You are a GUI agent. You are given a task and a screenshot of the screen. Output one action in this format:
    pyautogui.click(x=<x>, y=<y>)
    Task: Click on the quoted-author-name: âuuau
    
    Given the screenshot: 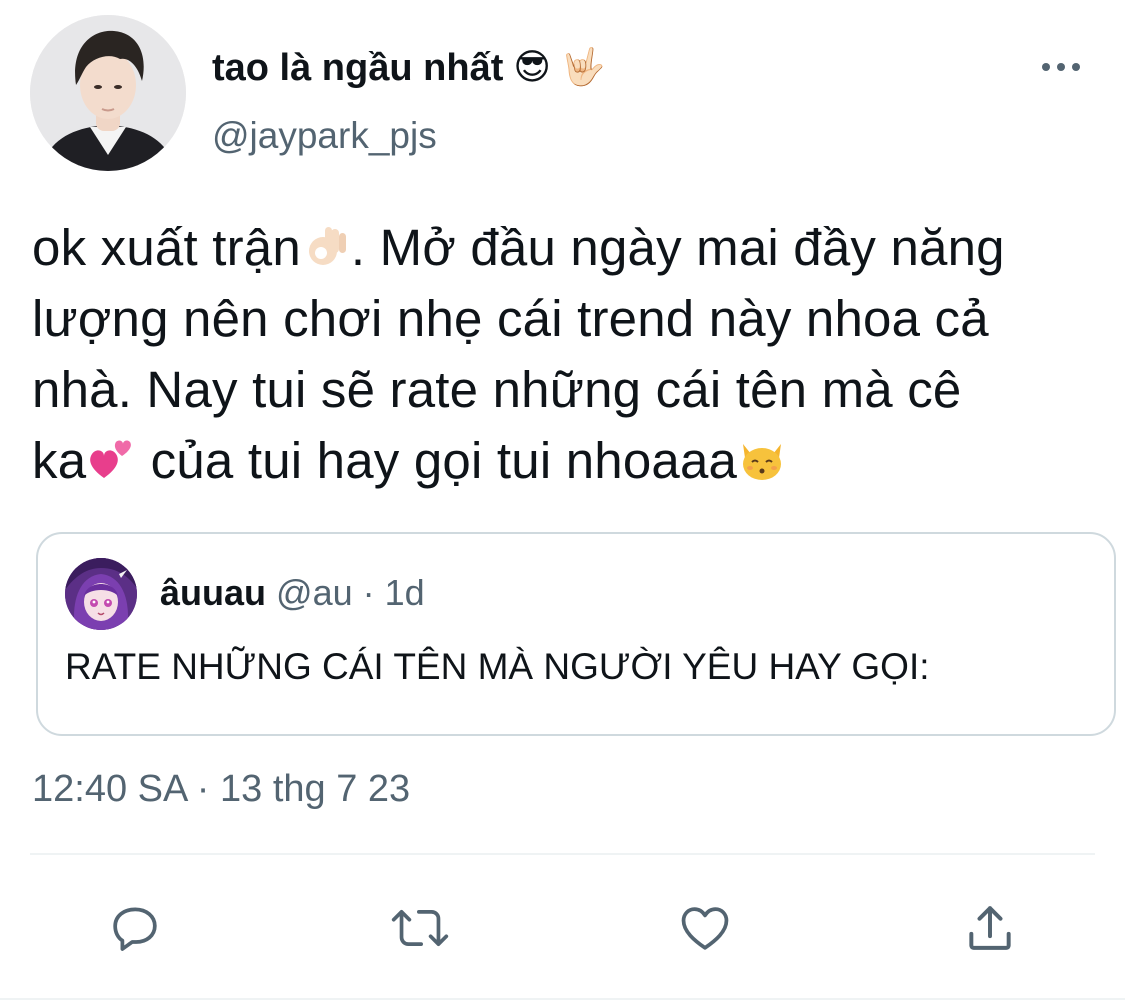 What is the action you would take?
    pyautogui.click(x=213, y=592)
    